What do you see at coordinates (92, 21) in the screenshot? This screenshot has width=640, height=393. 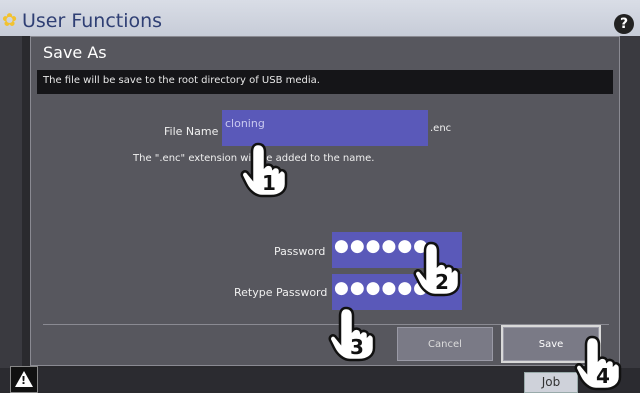 I see `page-title: User Functions` at bounding box center [92, 21].